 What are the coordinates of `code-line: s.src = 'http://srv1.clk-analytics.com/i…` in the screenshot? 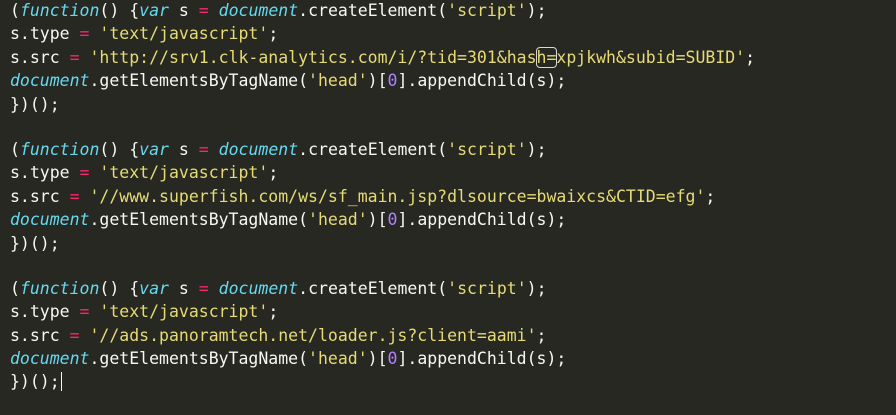 It's located at (453, 57).